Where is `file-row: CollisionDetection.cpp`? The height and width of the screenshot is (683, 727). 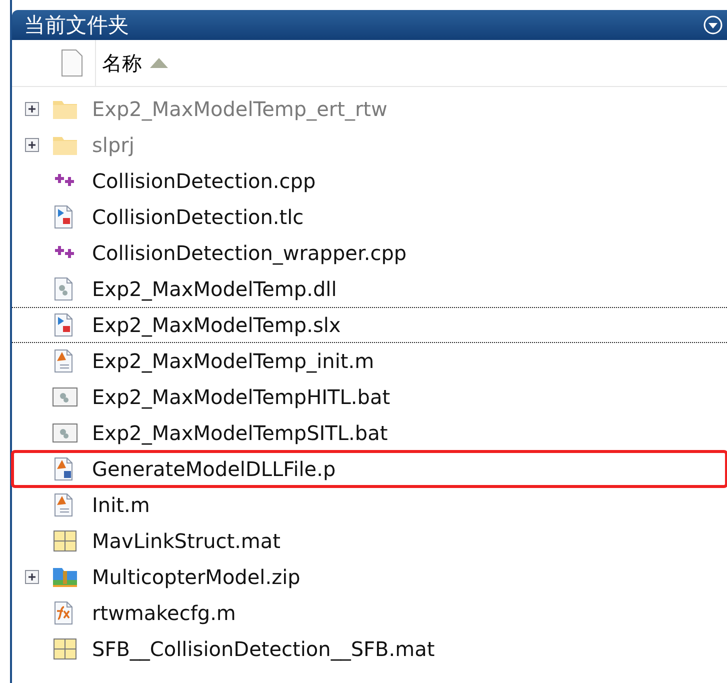 file-row: CollisionDetection.cpp is located at coordinates (369, 181).